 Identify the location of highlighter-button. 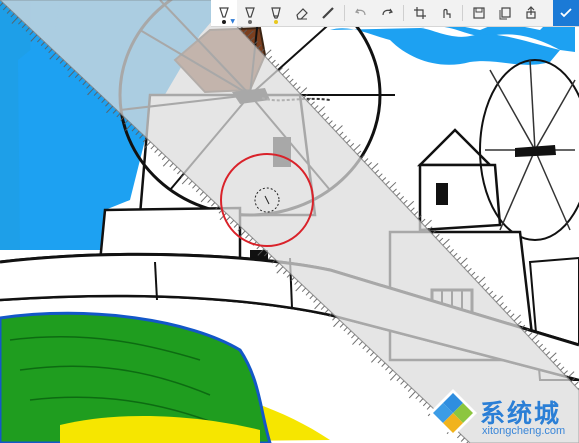
(276, 13).